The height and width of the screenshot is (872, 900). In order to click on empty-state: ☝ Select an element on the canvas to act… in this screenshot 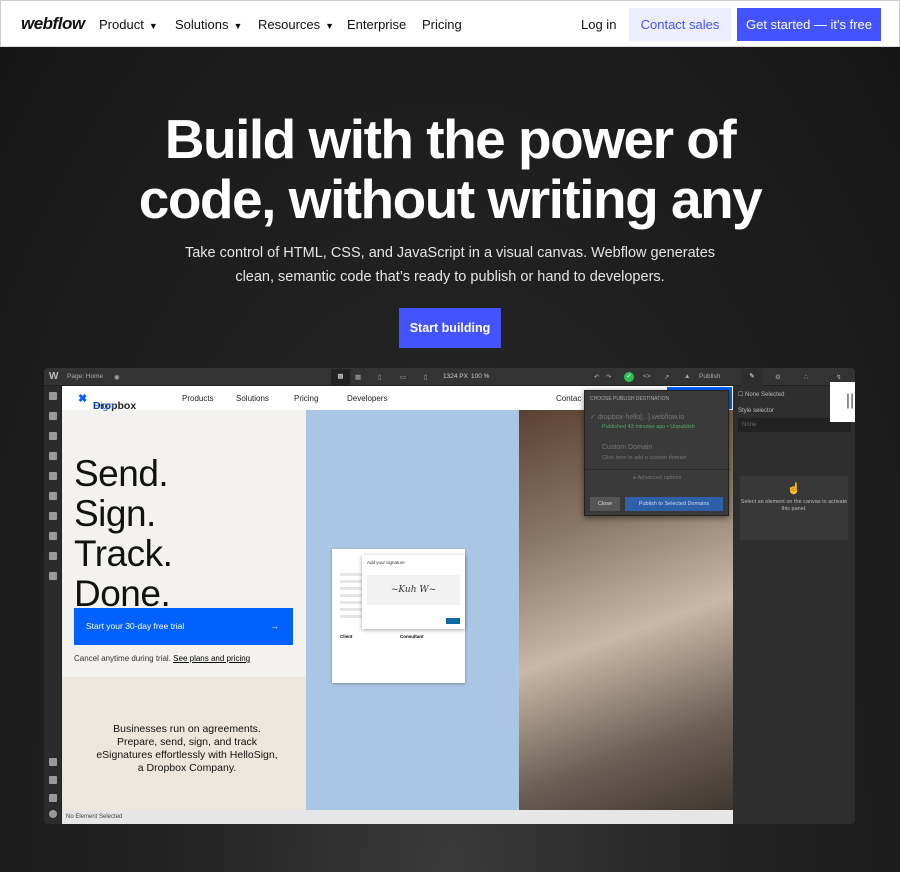, I will do `click(794, 508)`.